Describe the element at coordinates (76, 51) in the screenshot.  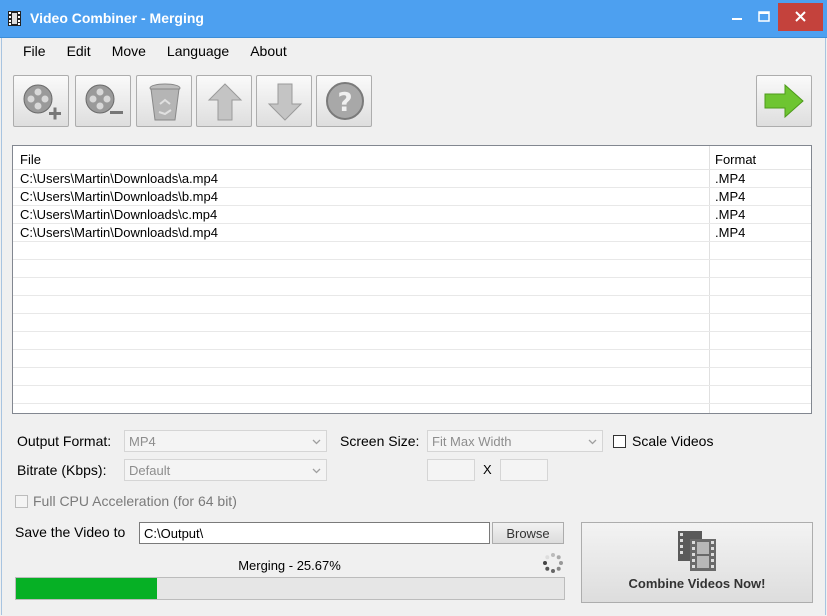
I see `menu-edit: Edit` at that location.